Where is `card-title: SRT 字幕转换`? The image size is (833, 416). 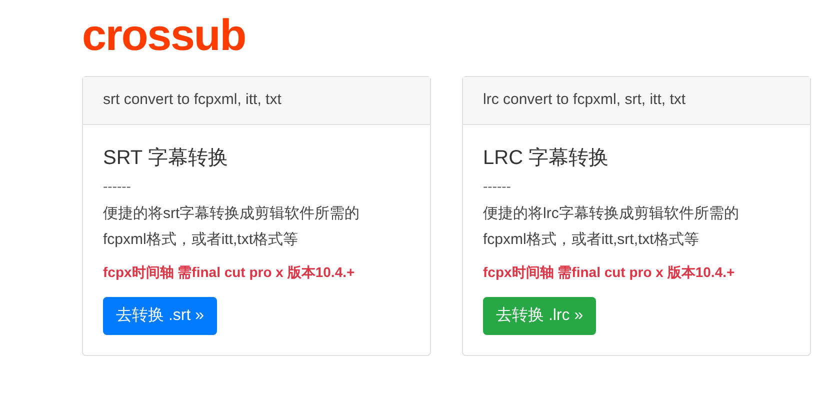 card-title: SRT 字幕转换 is located at coordinates (166, 158).